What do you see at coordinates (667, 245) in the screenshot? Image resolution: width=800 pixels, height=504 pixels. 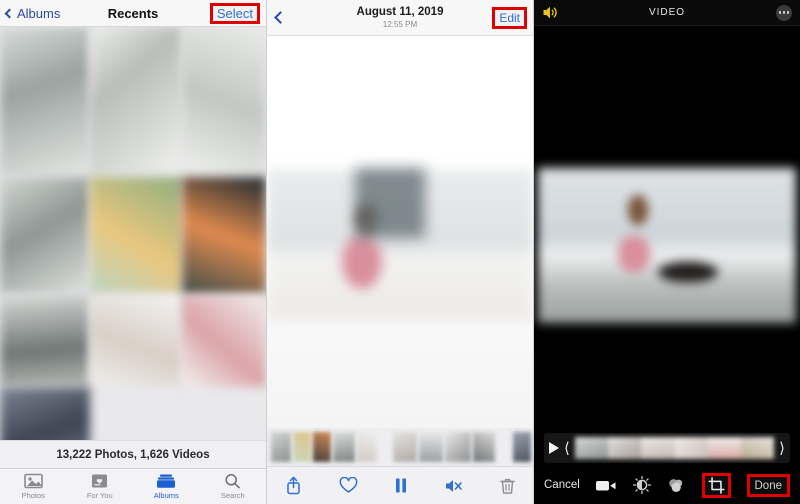 I see `editor-video-frame` at bounding box center [667, 245].